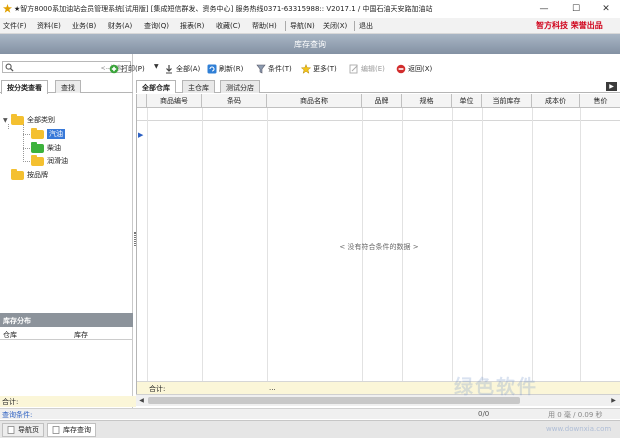  I want to click on tab-find: 查找, so click(68, 86).